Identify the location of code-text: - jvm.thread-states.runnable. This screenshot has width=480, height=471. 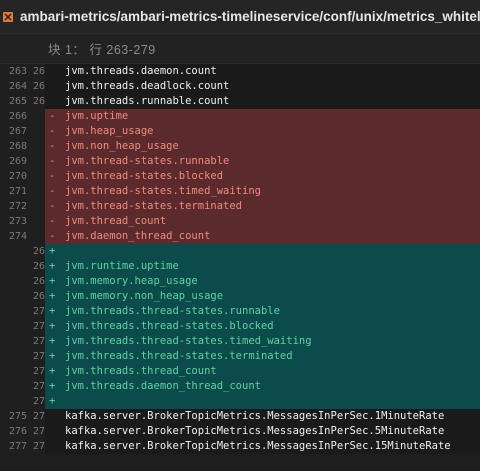
(262, 161).